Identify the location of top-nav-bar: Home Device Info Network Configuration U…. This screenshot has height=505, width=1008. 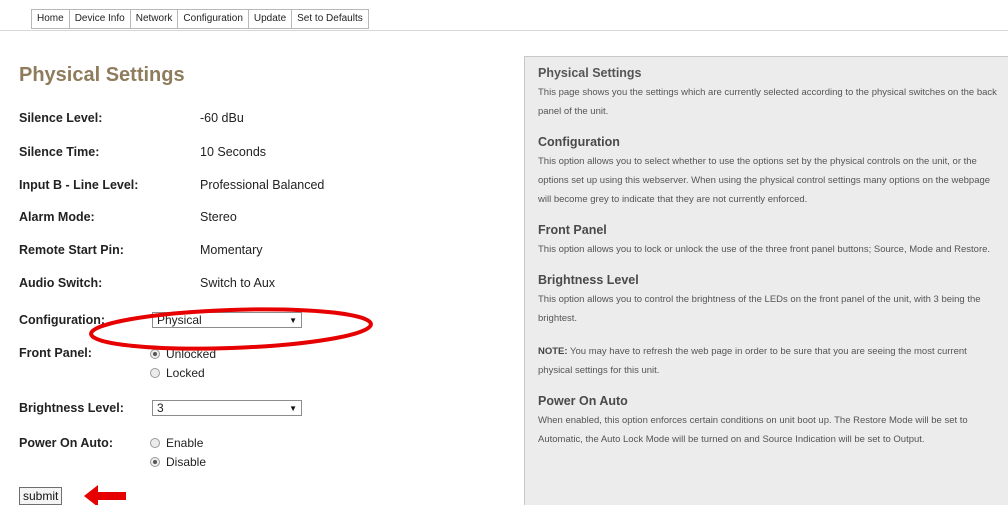
(504, 15).